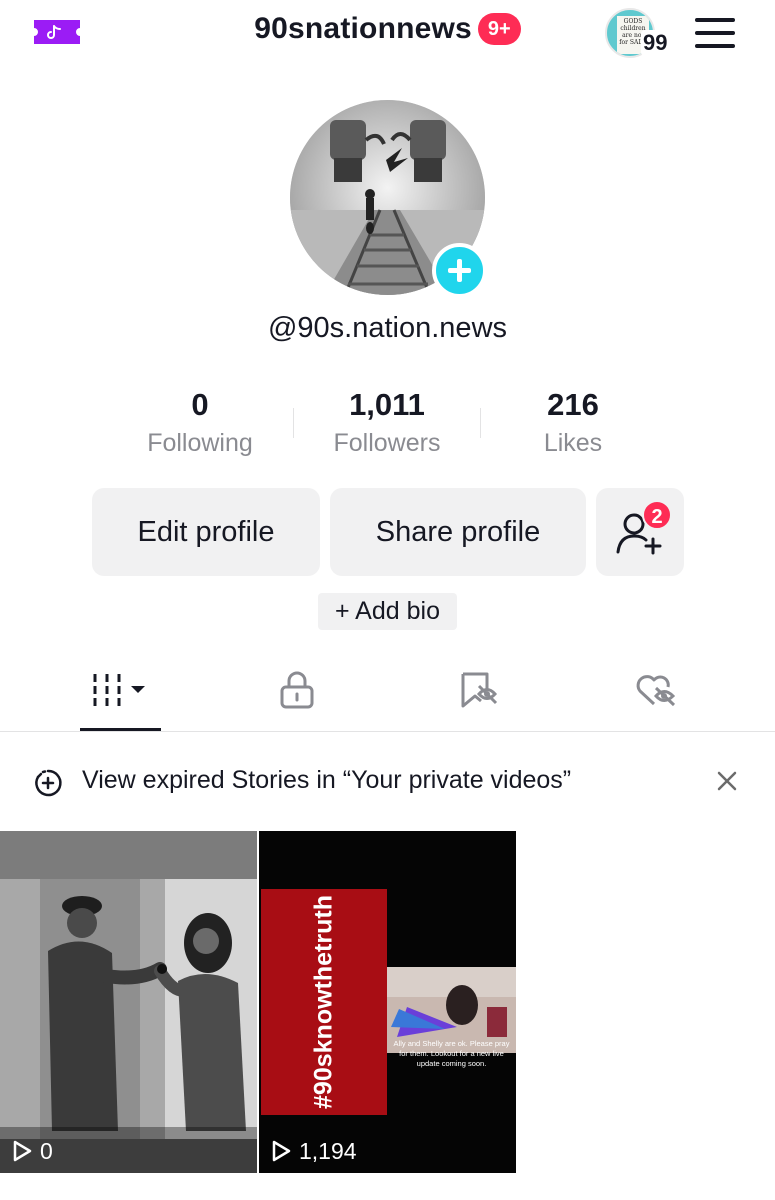 The image size is (775, 1200). I want to click on likes-label: Likes, so click(573, 443).